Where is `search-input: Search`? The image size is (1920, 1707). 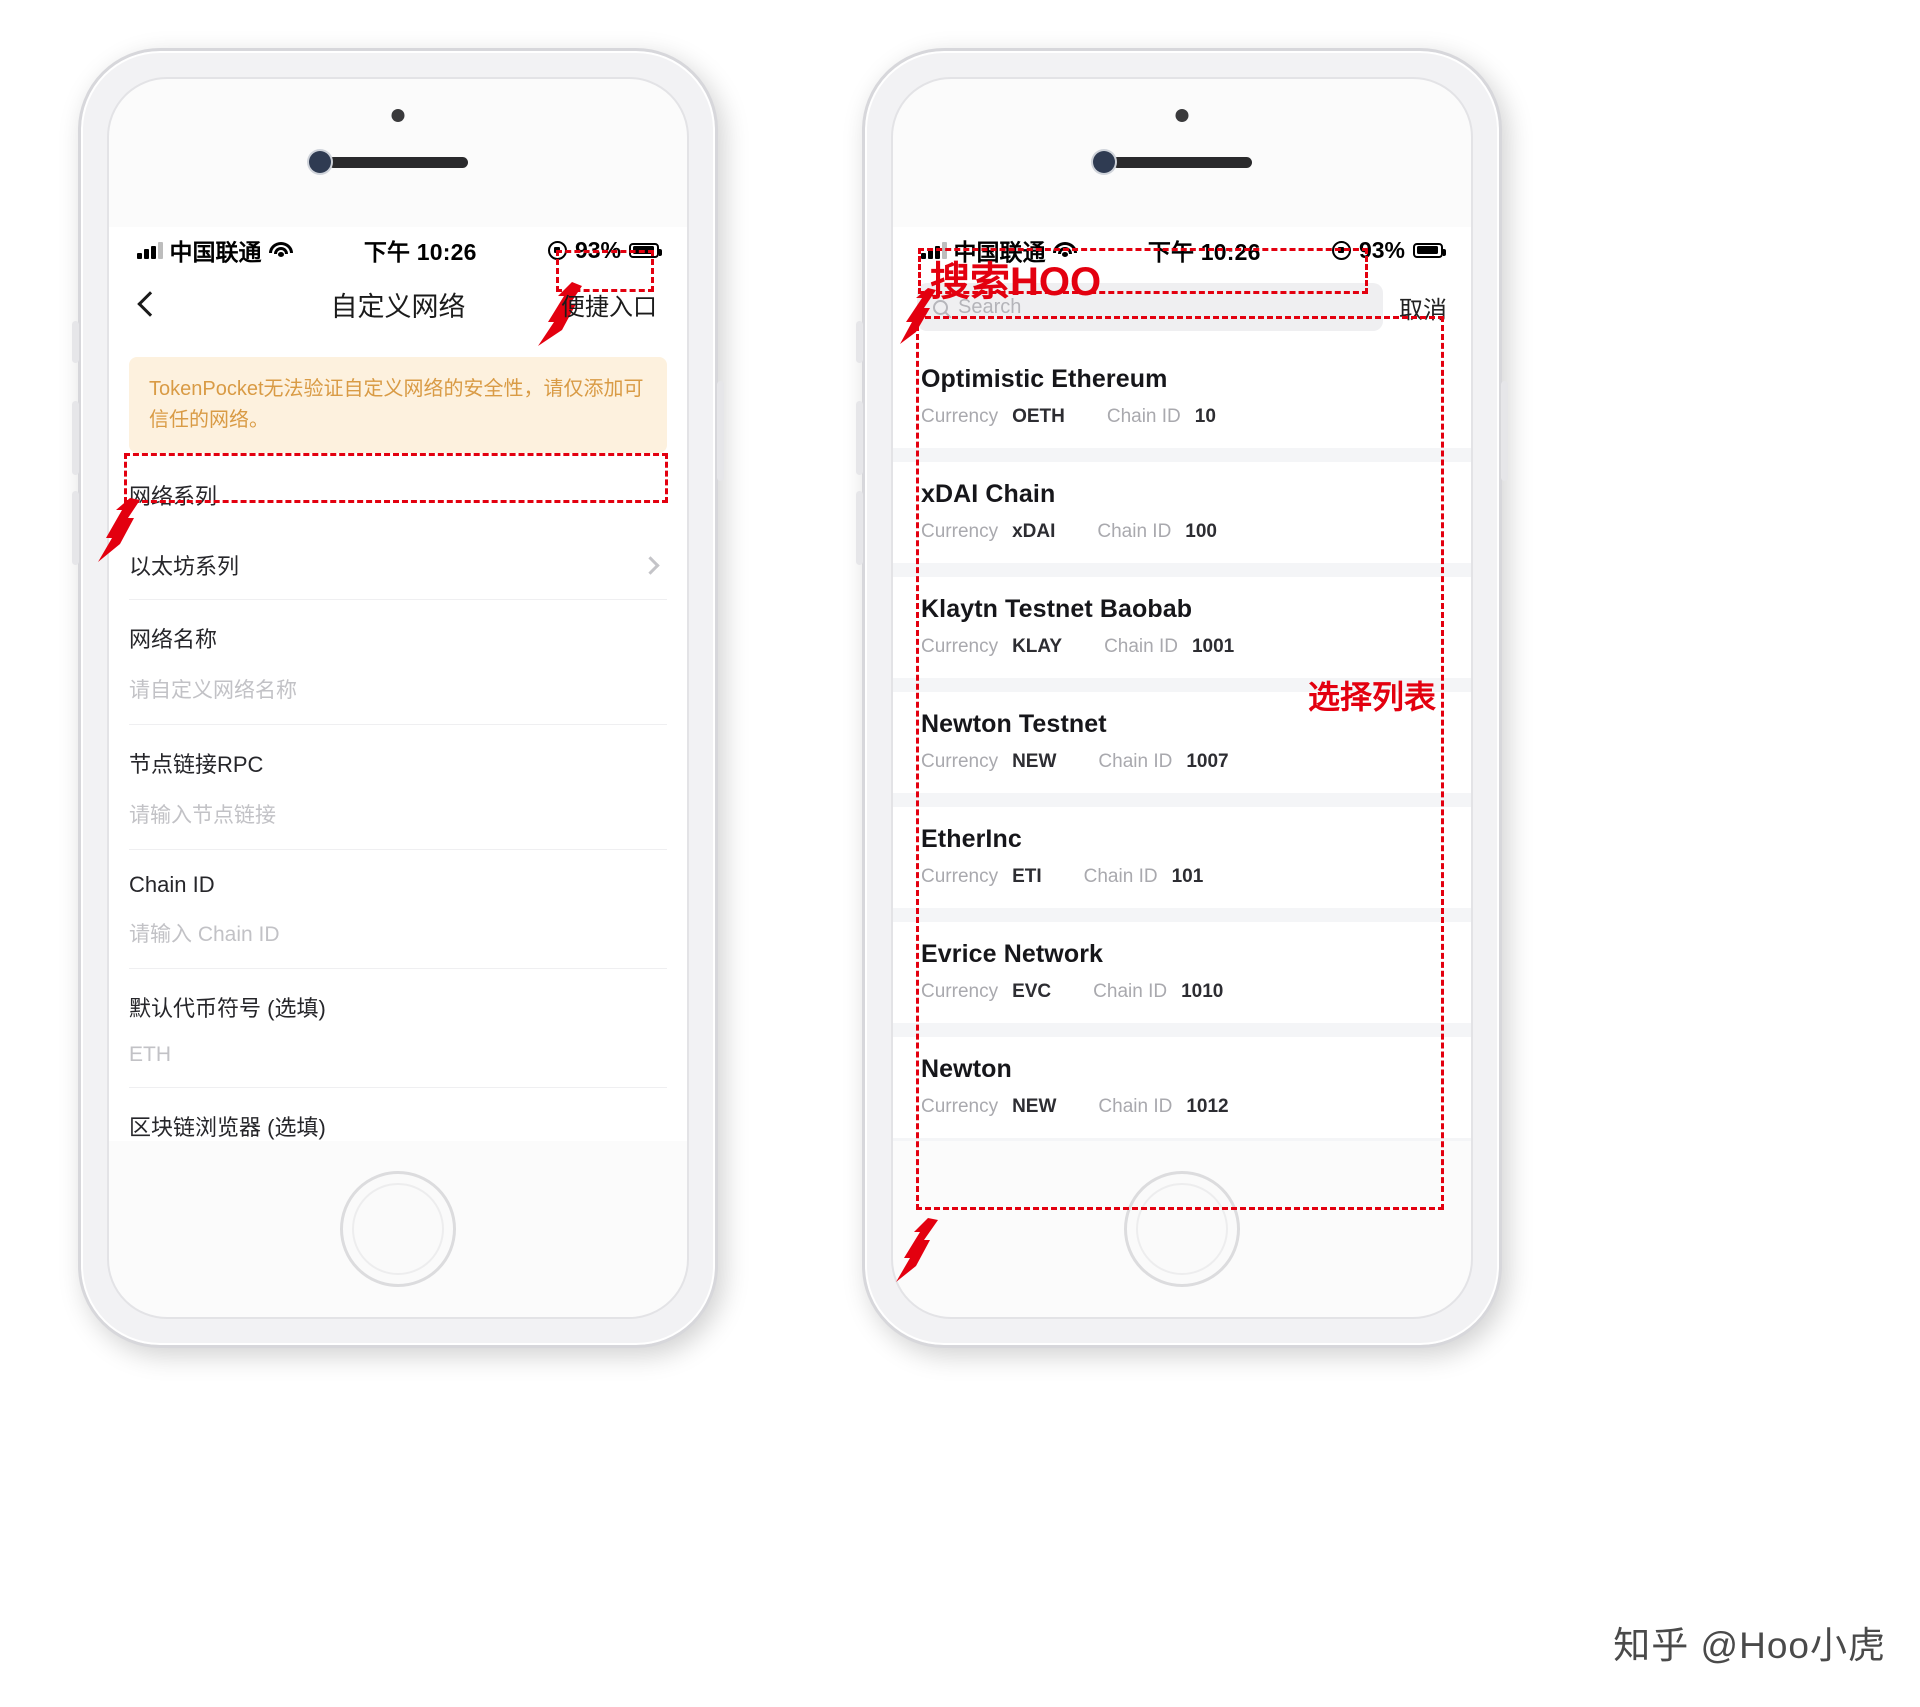 search-input: Search is located at coordinates (1150, 307).